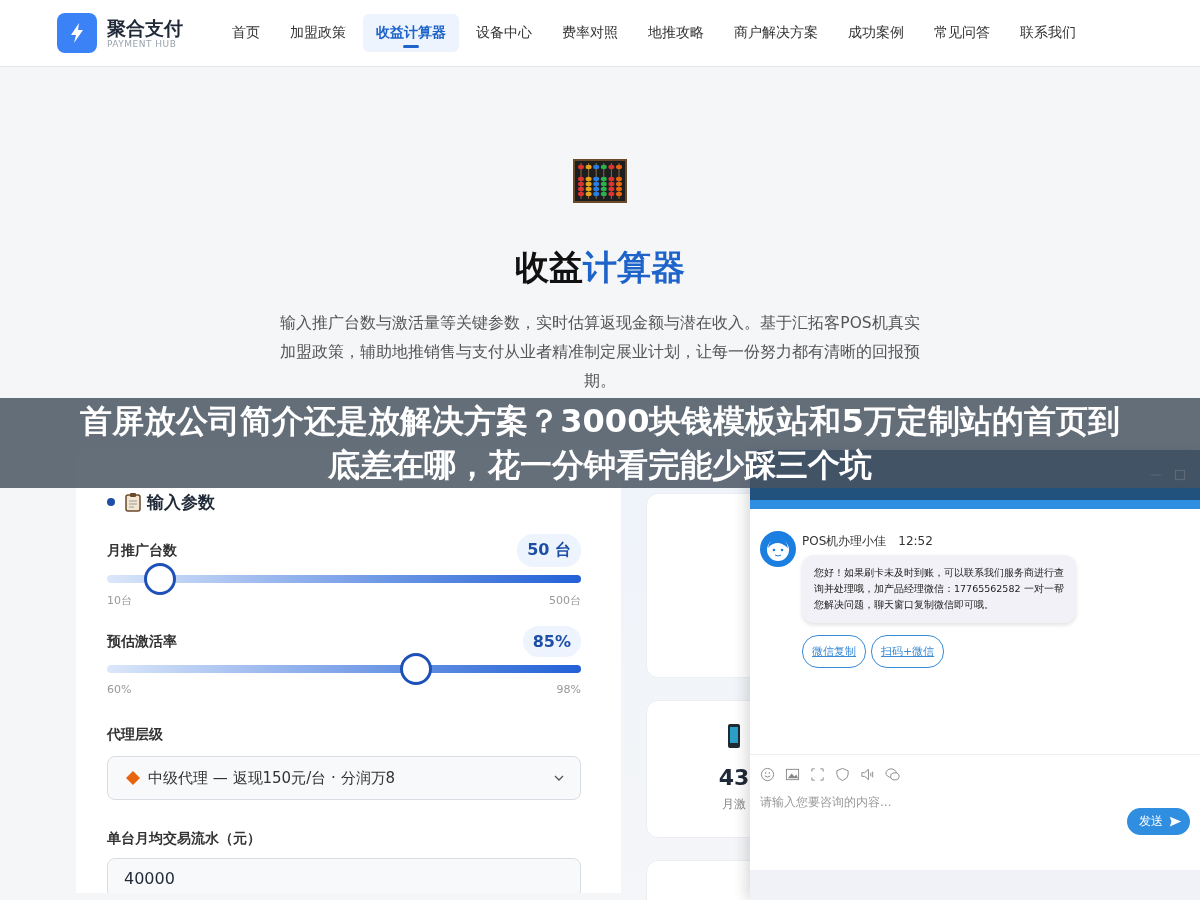  I want to click on message-bubble: 您好！如果刷卡未及时到账，可以联系我们服务商进行查询并处理哦，加产品经理微信：17765562582 一对一帮您解决问题，聊天窗口复制微信即可哦。, so click(939, 589).